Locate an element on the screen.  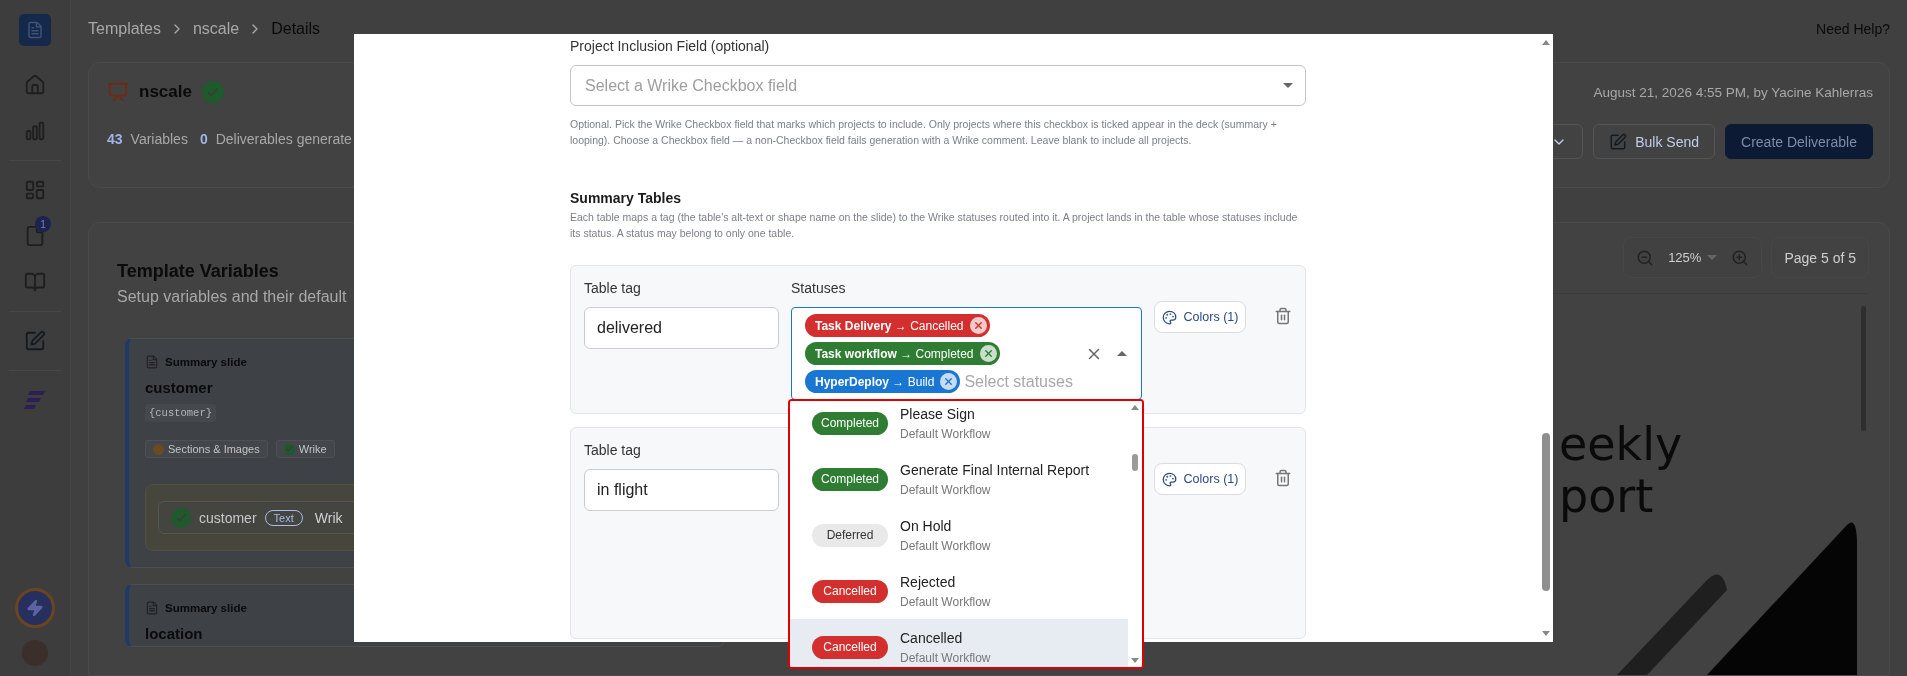
document-icon is located at coordinates (35, 30).